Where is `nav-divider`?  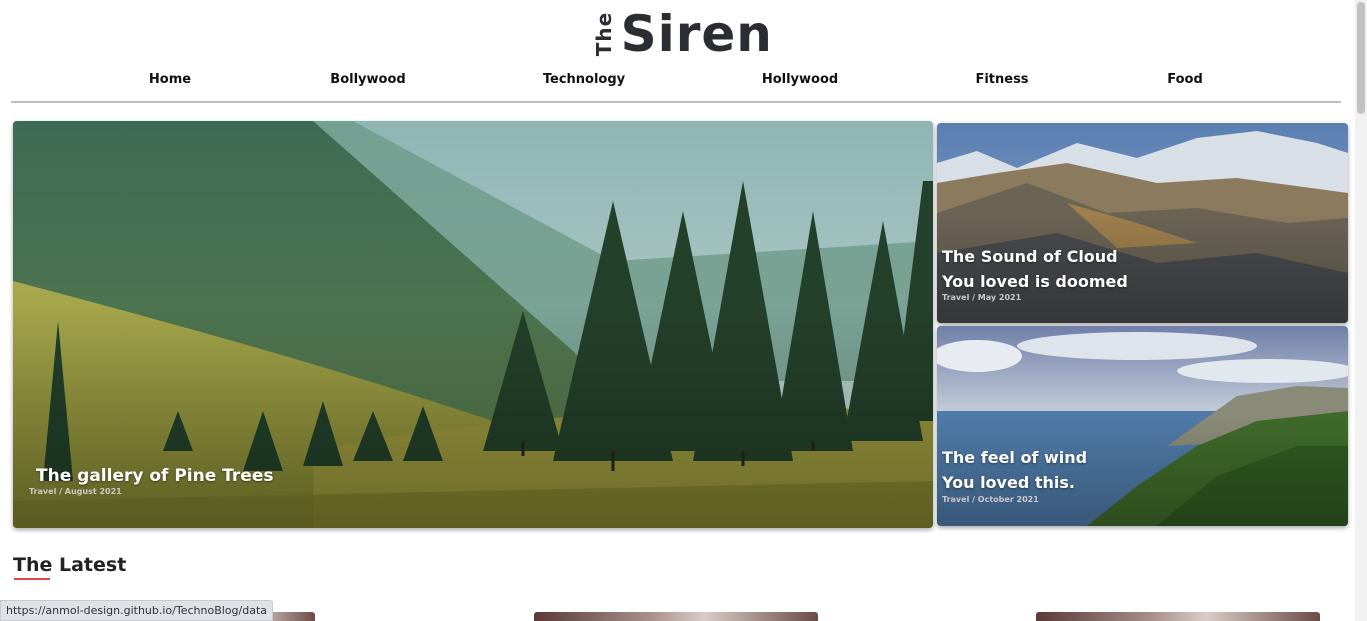 nav-divider is located at coordinates (676, 102).